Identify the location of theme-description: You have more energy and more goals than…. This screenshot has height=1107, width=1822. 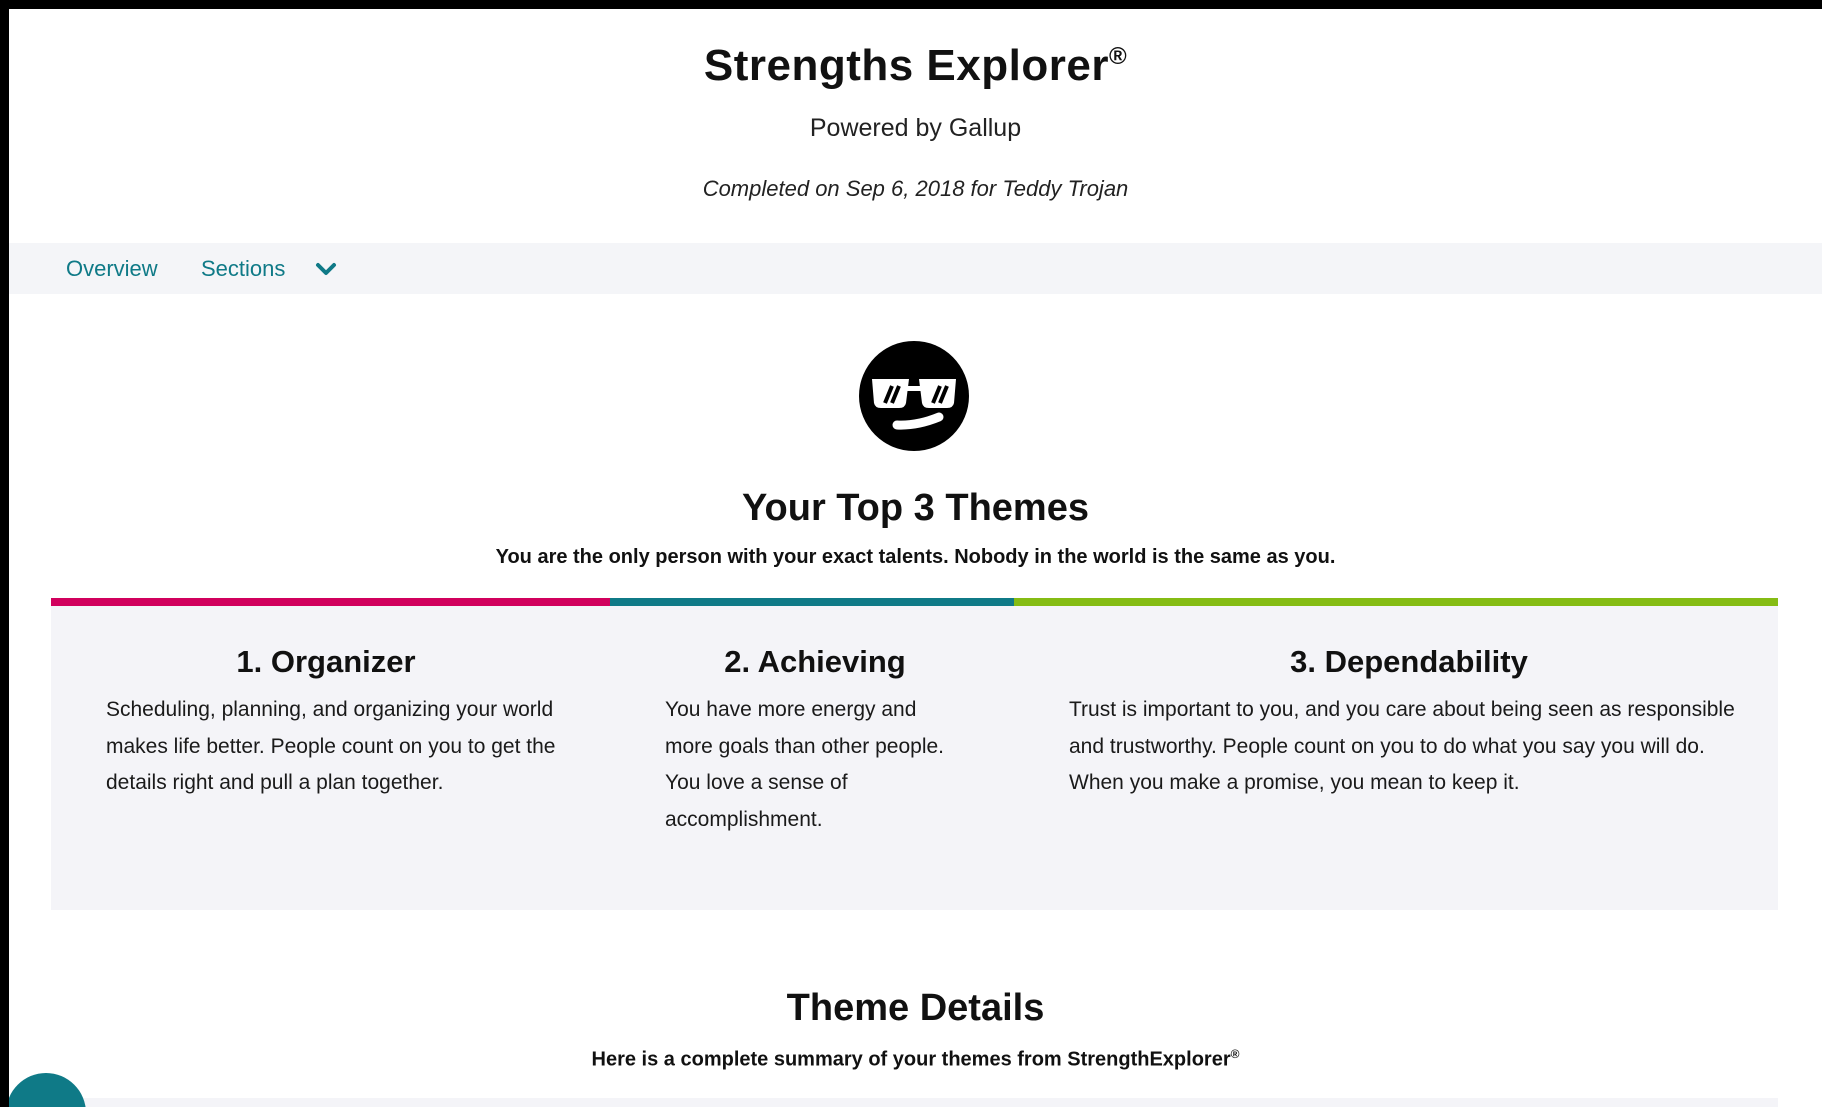
(805, 764).